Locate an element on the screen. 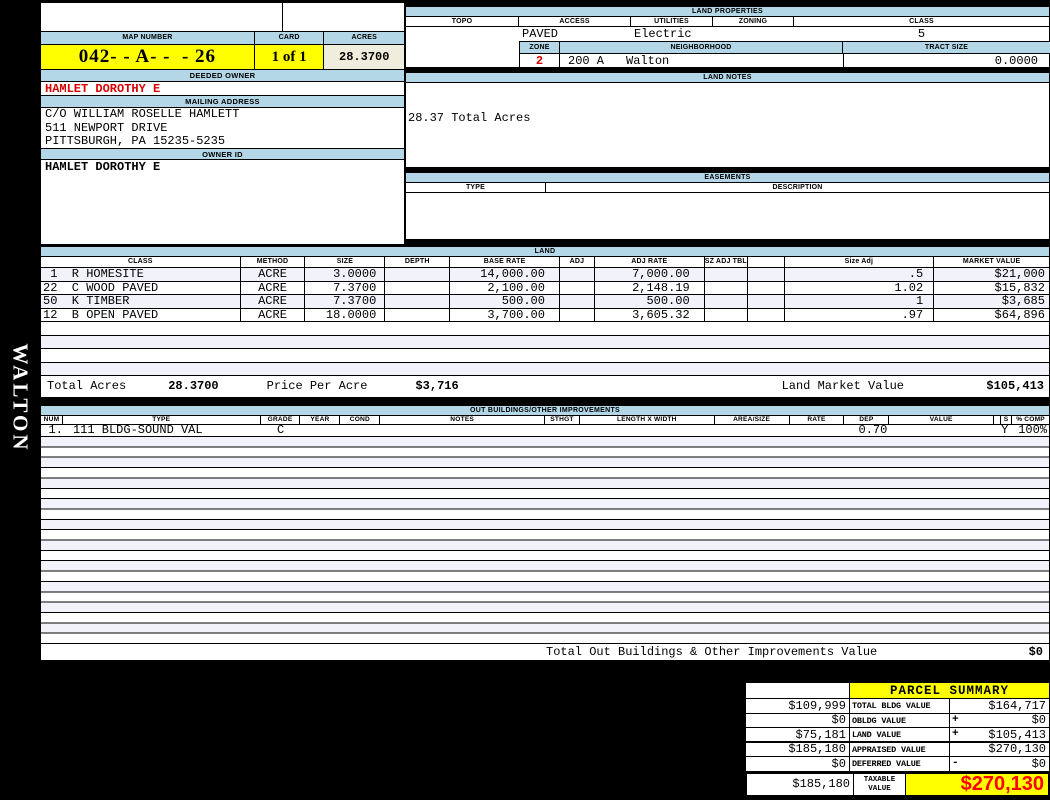  summary-blank-cell is located at coordinates (798, 690).